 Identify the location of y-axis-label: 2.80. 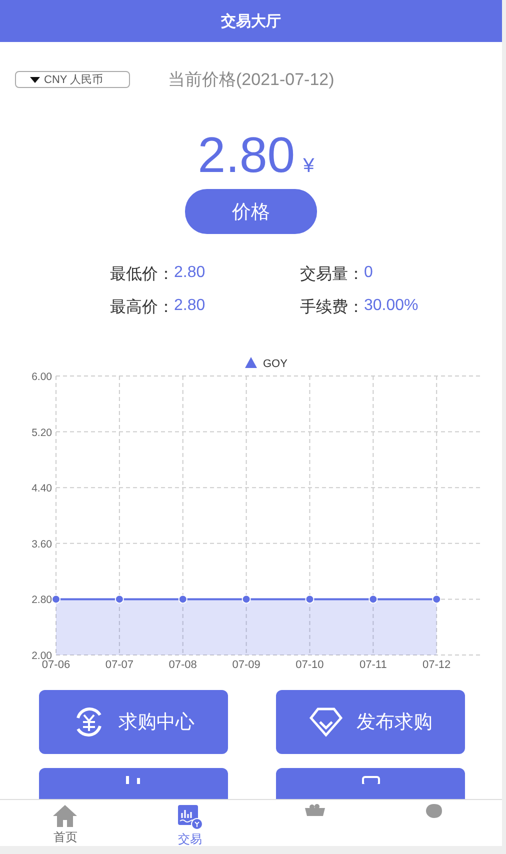
(42, 600).